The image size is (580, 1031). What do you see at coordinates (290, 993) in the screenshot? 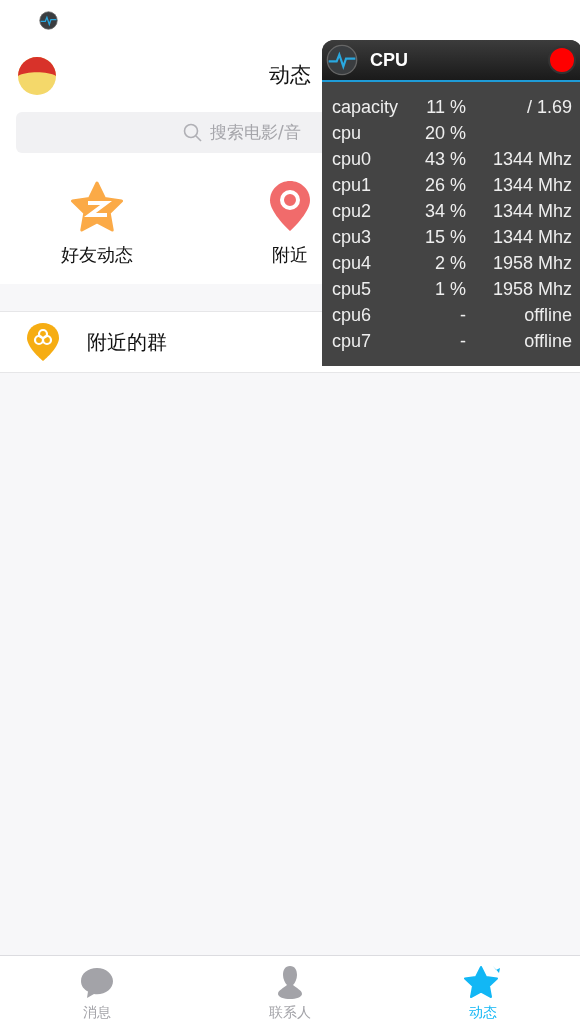
I see `tab-bar-item: 联系人` at bounding box center [290, 993].